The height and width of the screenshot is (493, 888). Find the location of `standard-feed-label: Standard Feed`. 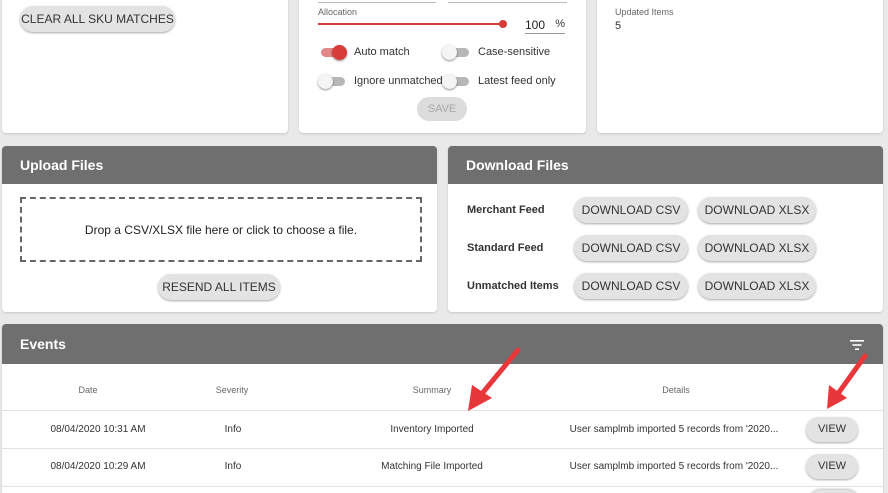

standard-feed-label: Standard Feed is located at coordinates (505, 248).